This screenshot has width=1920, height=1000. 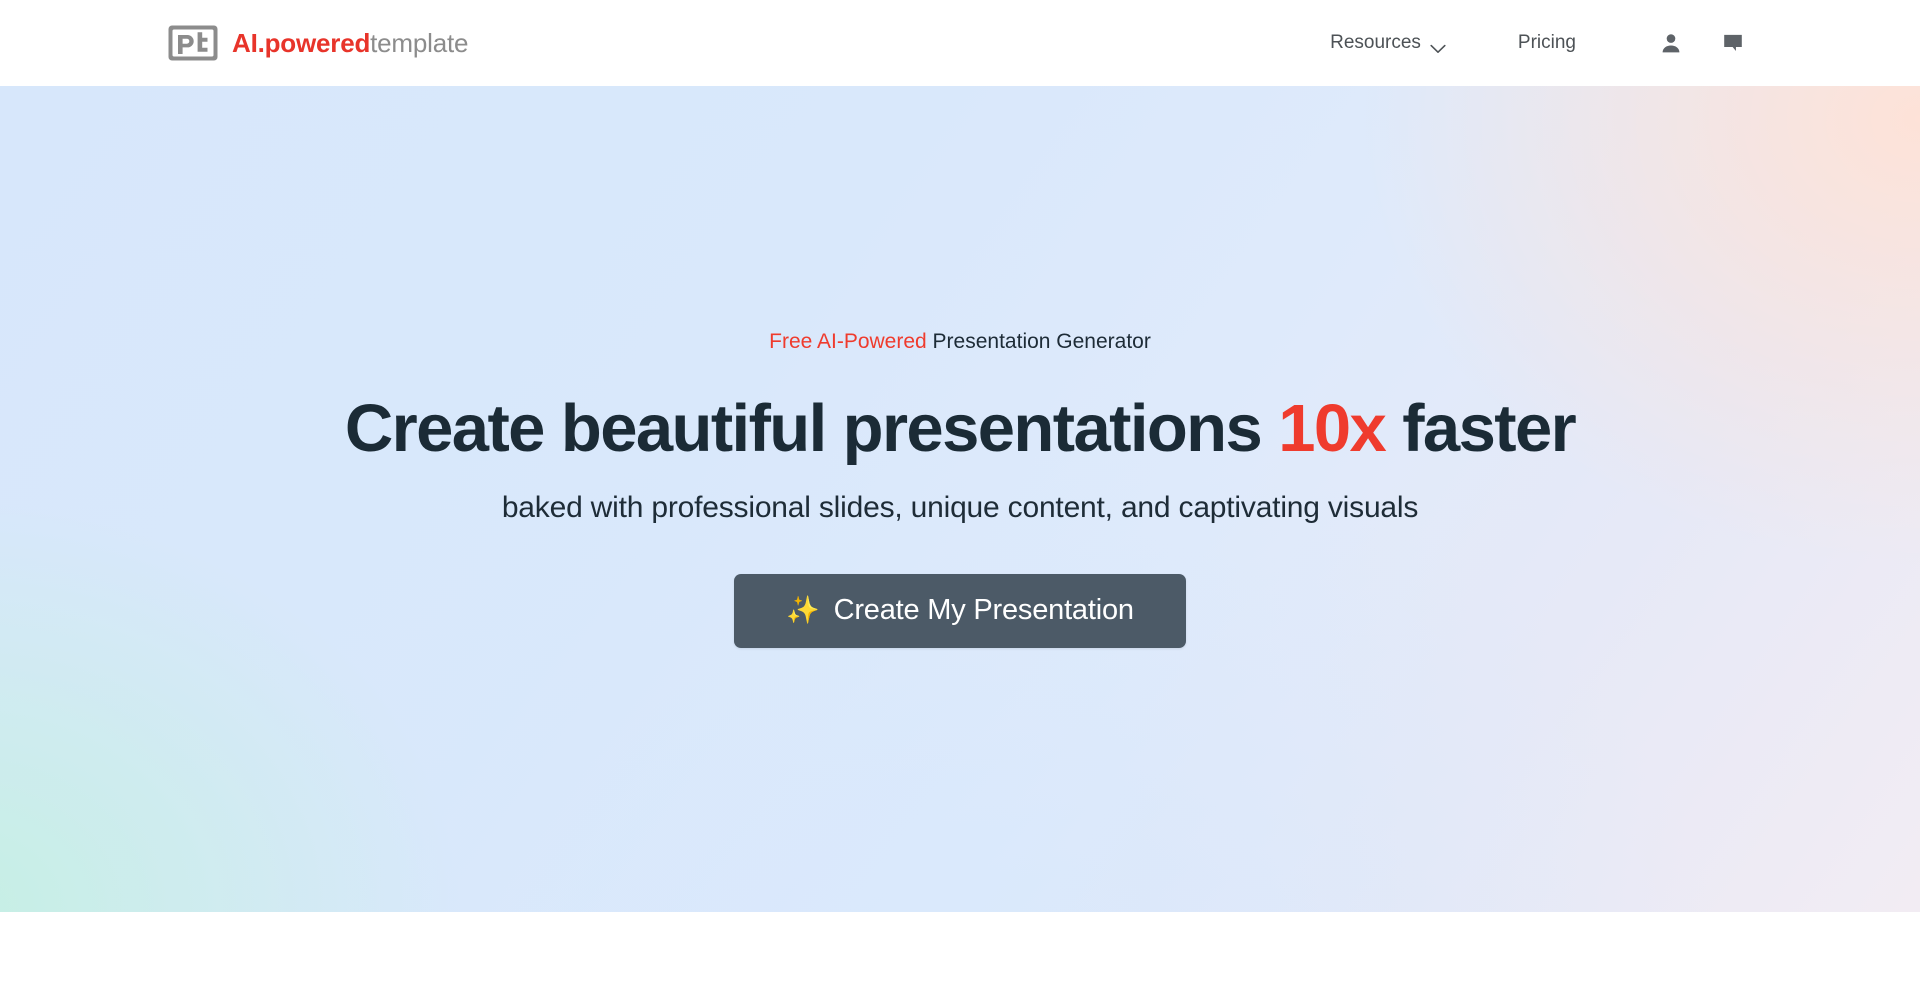 I want to click on site-header: AI.poweredtemplate Resources Pricing, so click(x=960, y=43).